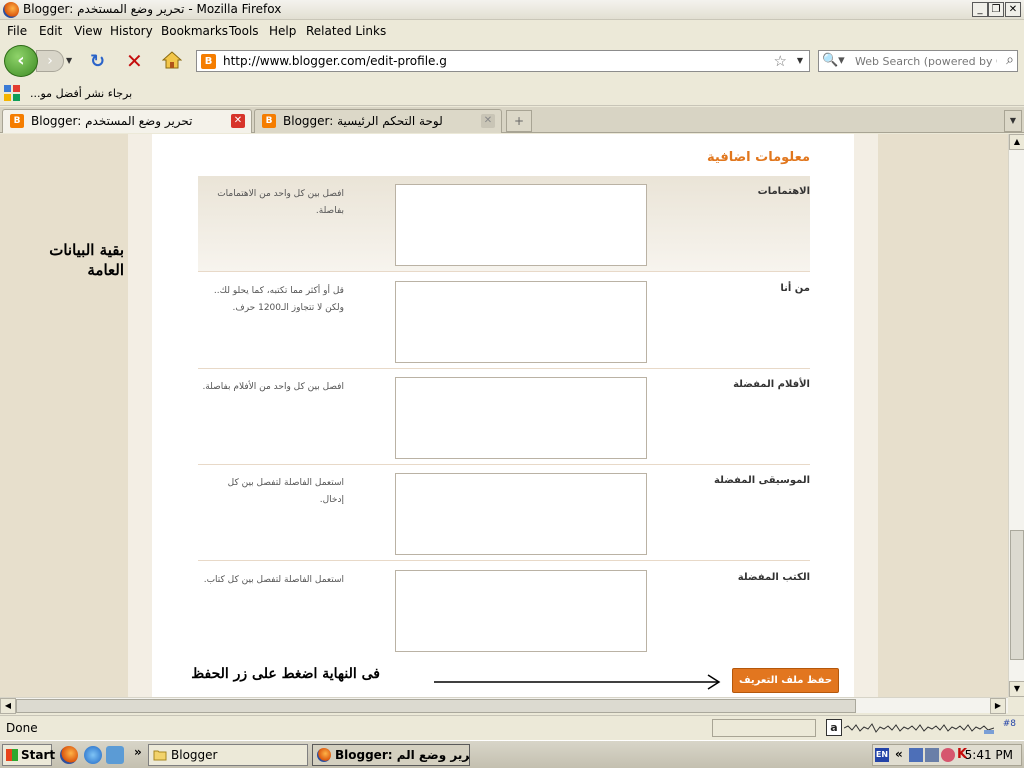  I want to click on tab-label: Blogger: تحرير وضع المستخدم, so click(112, 121).